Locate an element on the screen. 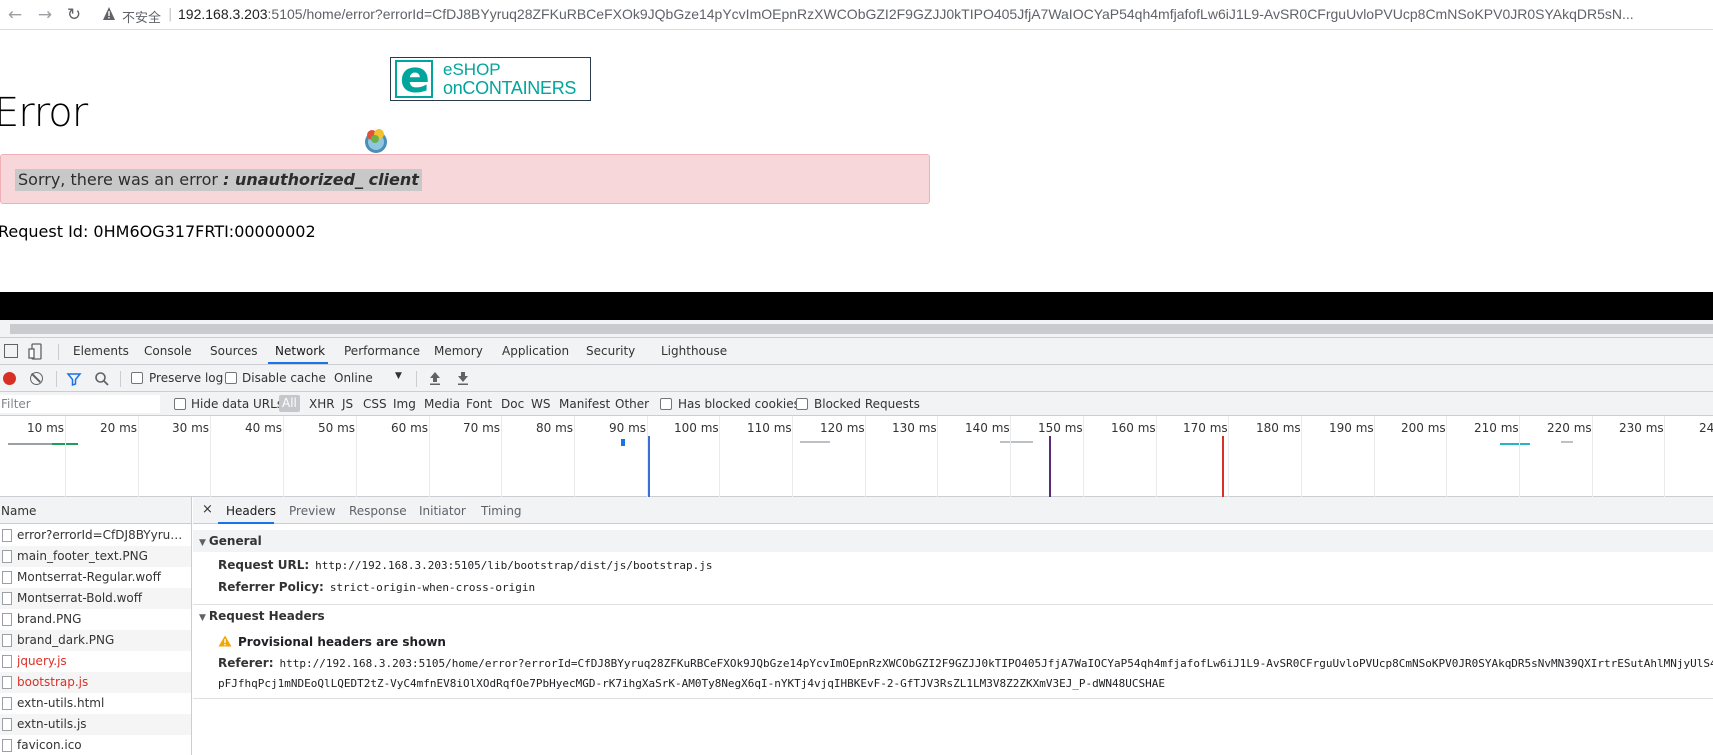 This screenshot has height=755, width=1713. type-filter-media: Media is located at coordinates (442, 404).